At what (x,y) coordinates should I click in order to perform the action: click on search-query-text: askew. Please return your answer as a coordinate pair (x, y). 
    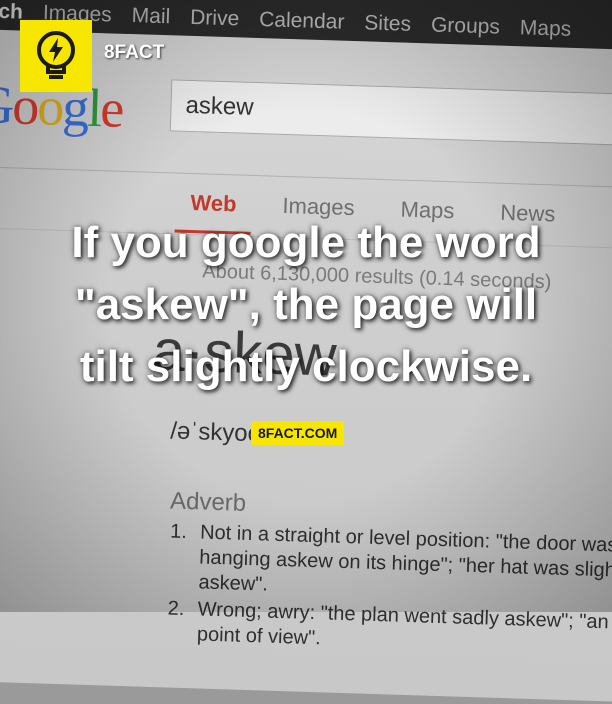
    Looking at the image, I should click on (219, 106).